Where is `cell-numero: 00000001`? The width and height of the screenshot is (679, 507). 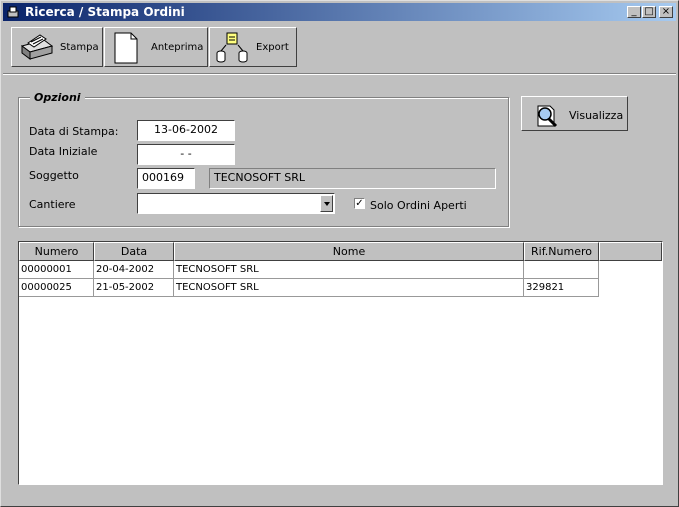
cell-numero: 00000001 is located at coordinates (56, 270).